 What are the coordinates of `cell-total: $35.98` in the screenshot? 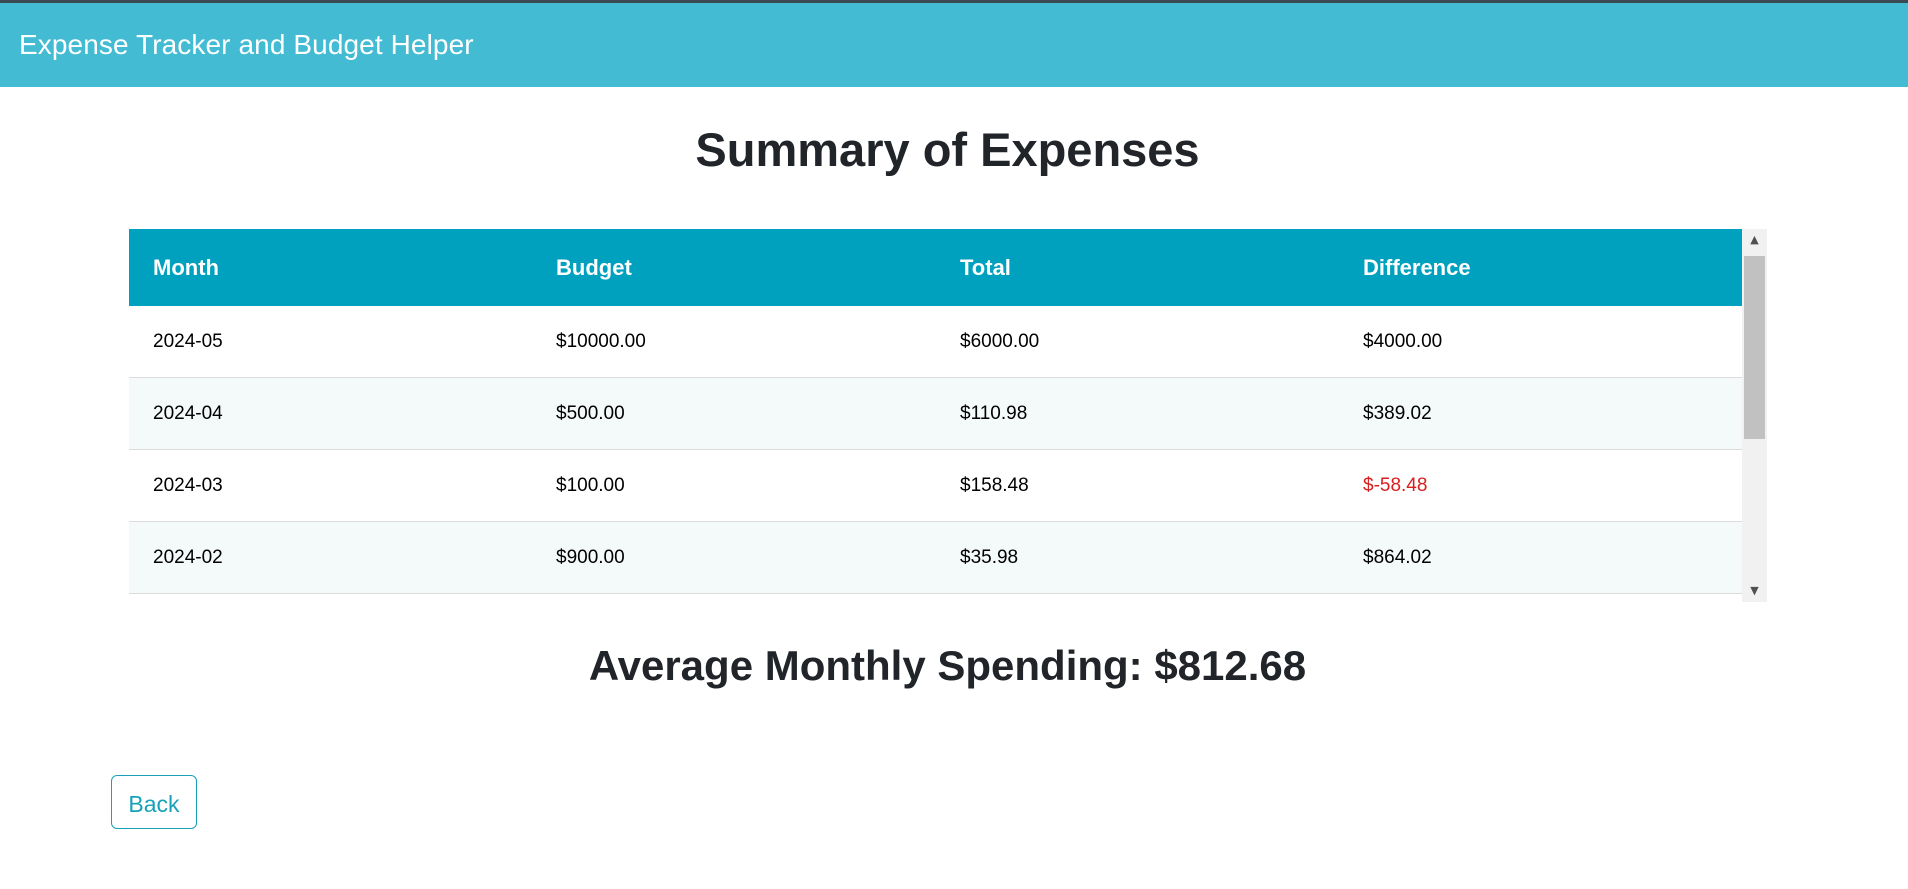 It's located at (1137, 557).